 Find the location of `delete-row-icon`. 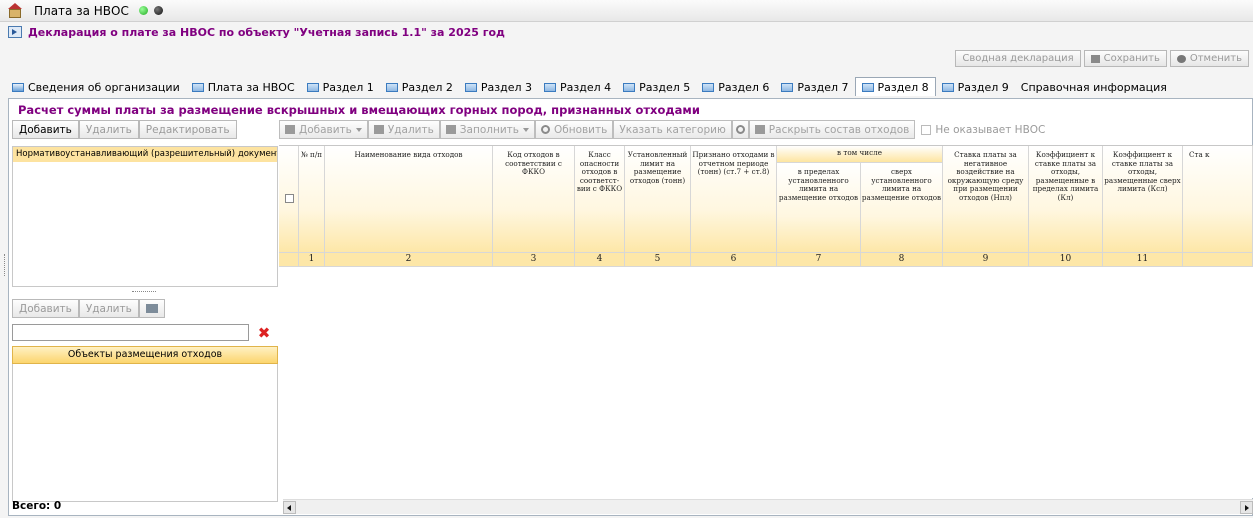

delete-row-icon is located at coordinates (378, 129).